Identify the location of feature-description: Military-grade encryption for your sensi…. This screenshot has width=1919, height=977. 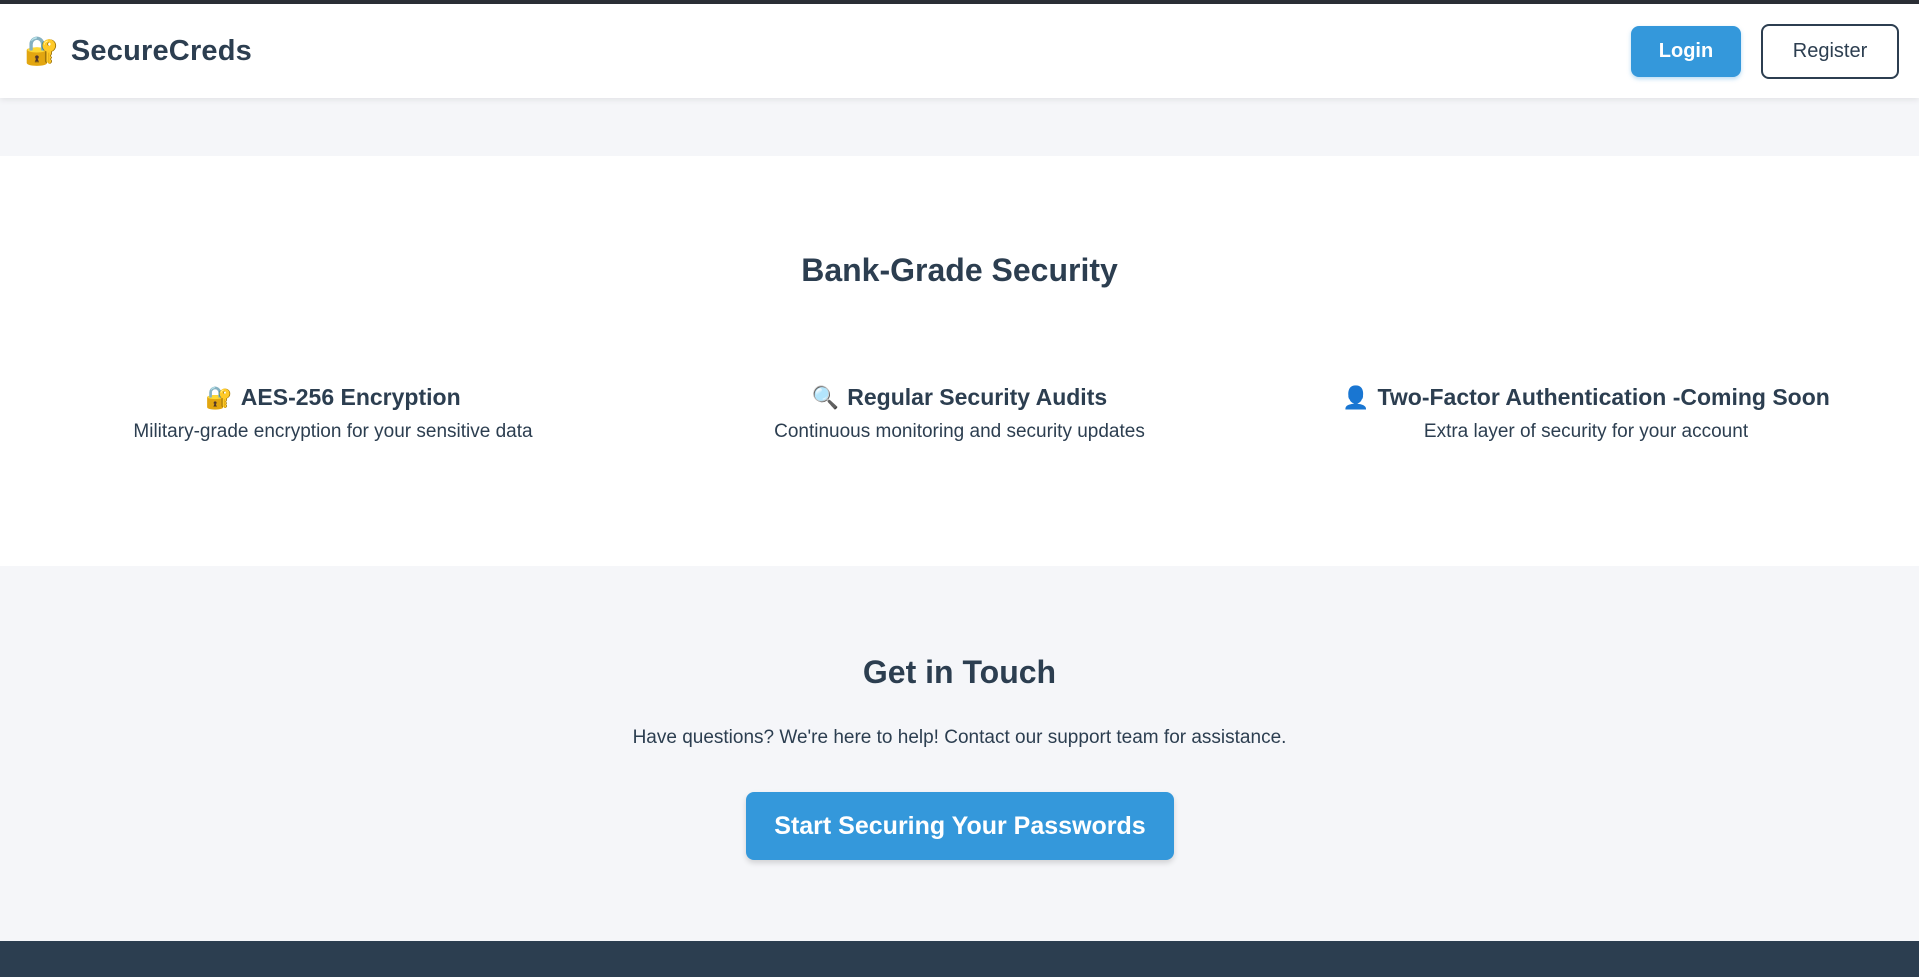
(333, 431).